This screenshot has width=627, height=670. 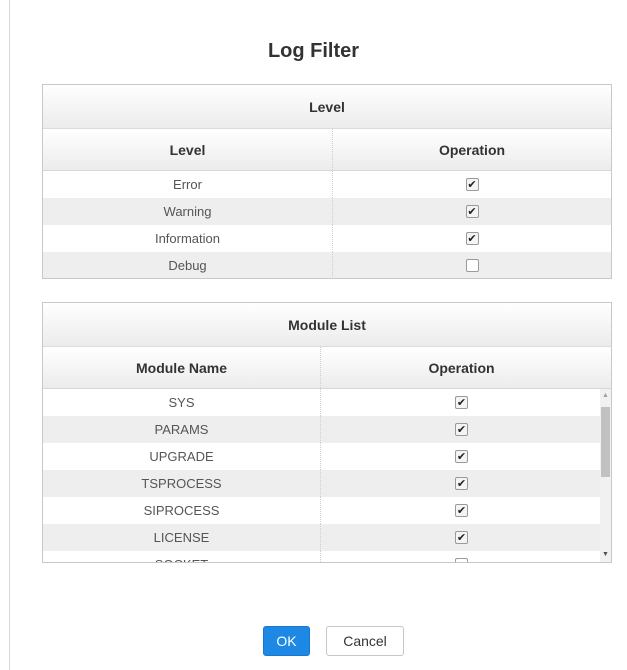 What do you see at coordinates (286, 641) in the screenshot?
I see `ok-button: OK` at bounding box center [286, 641].